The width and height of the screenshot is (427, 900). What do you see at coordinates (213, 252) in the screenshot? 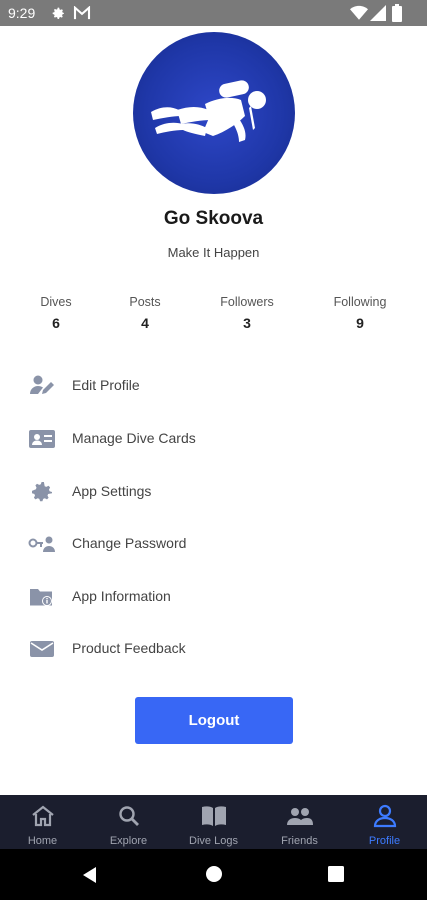
I see `profile-motto: Make It Happen` at bounding box center [213, 252].